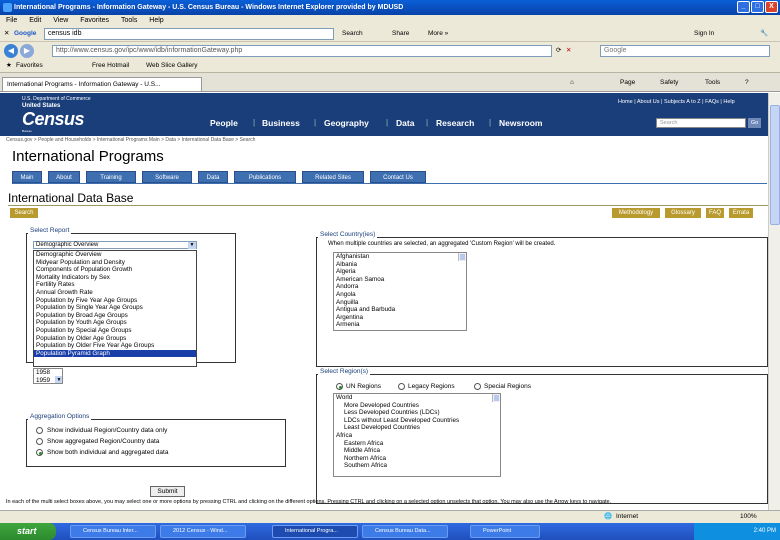 This screenshot has height=540, width=780. Describe the element at coordinates (405, 123) in the screenshot. I see `nav-data: Data` at that location.